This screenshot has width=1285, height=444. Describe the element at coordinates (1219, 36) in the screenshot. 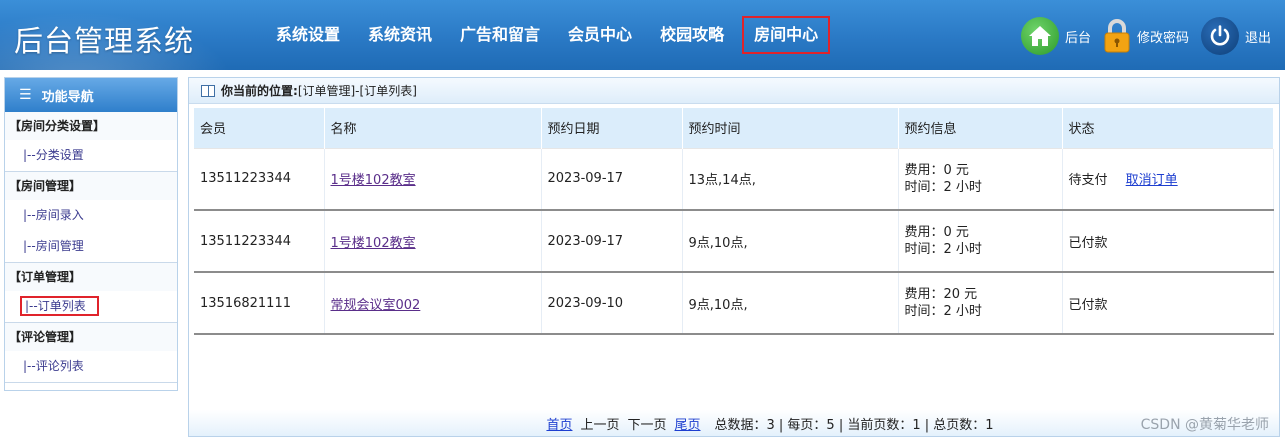

I see `power-icon` at that location.